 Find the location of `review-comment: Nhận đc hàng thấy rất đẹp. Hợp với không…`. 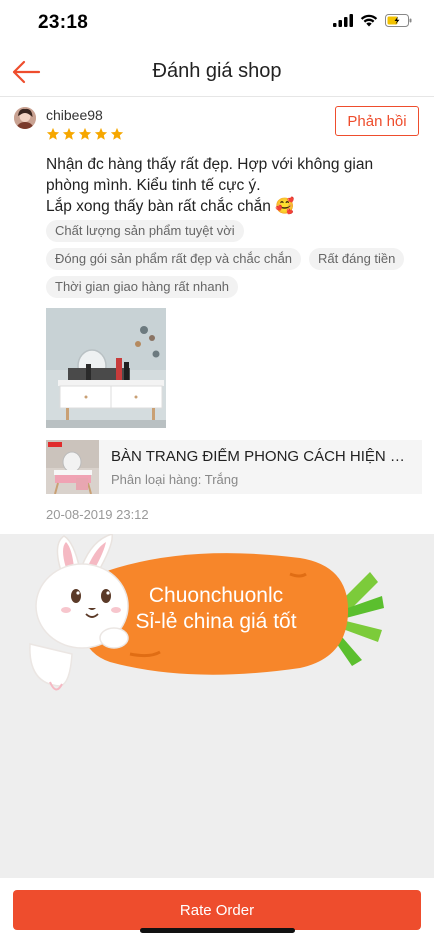

review-comment: Nhận đc hàng thấy rất đẹp. Hợp với không… is located at coordinates (233, 185).